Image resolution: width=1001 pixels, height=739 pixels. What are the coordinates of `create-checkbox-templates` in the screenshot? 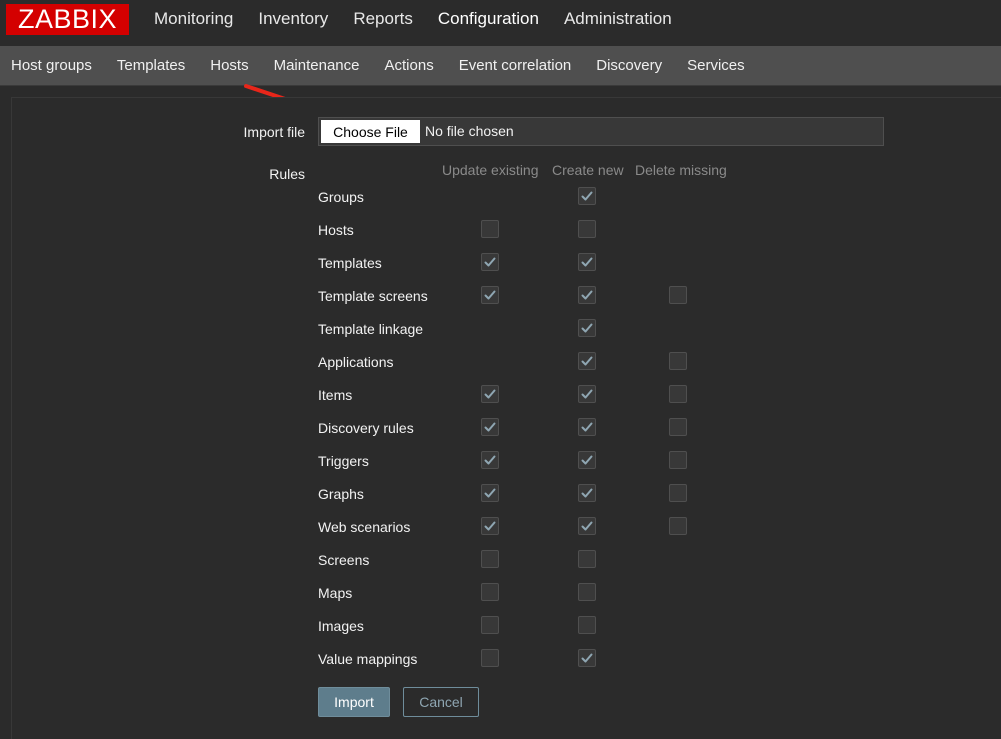 It's located at (587, 262).